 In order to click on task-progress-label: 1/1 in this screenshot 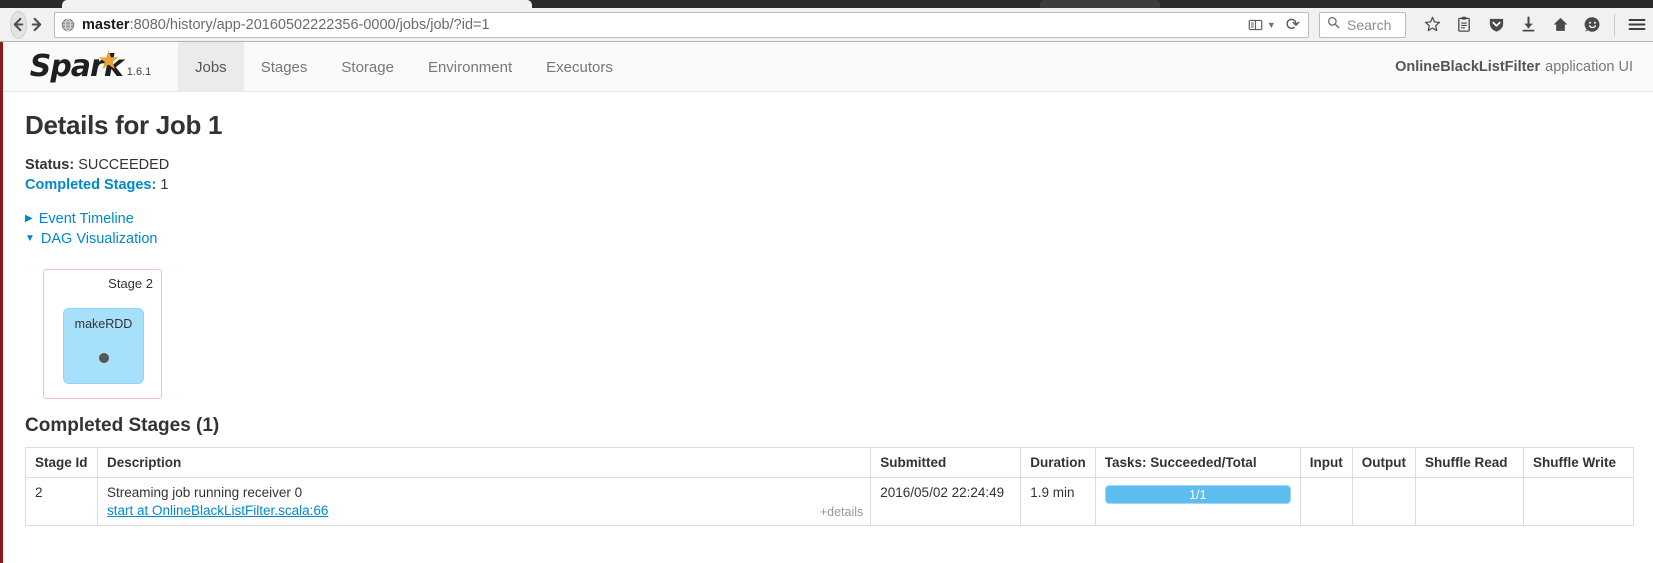, I will do `click(1198, 495)`.